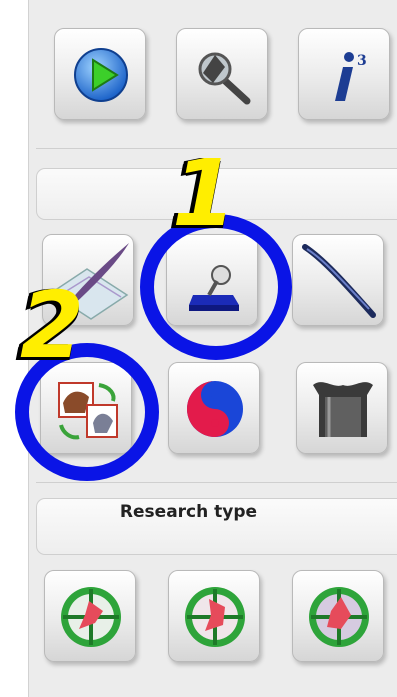  Describe the element at coordinates (216, 482) in the screenshot. I see `section-divider` at that location.